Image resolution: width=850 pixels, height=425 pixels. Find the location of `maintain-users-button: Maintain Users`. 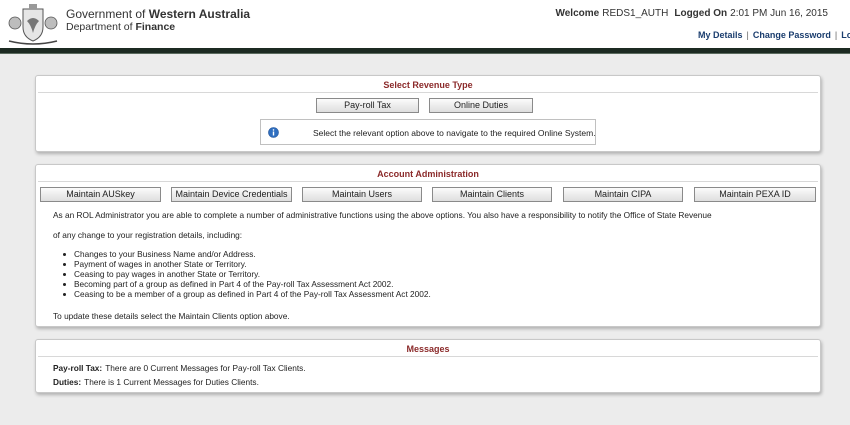

maintain-users-button: Maintain Users is located at coordinates (362, 194).